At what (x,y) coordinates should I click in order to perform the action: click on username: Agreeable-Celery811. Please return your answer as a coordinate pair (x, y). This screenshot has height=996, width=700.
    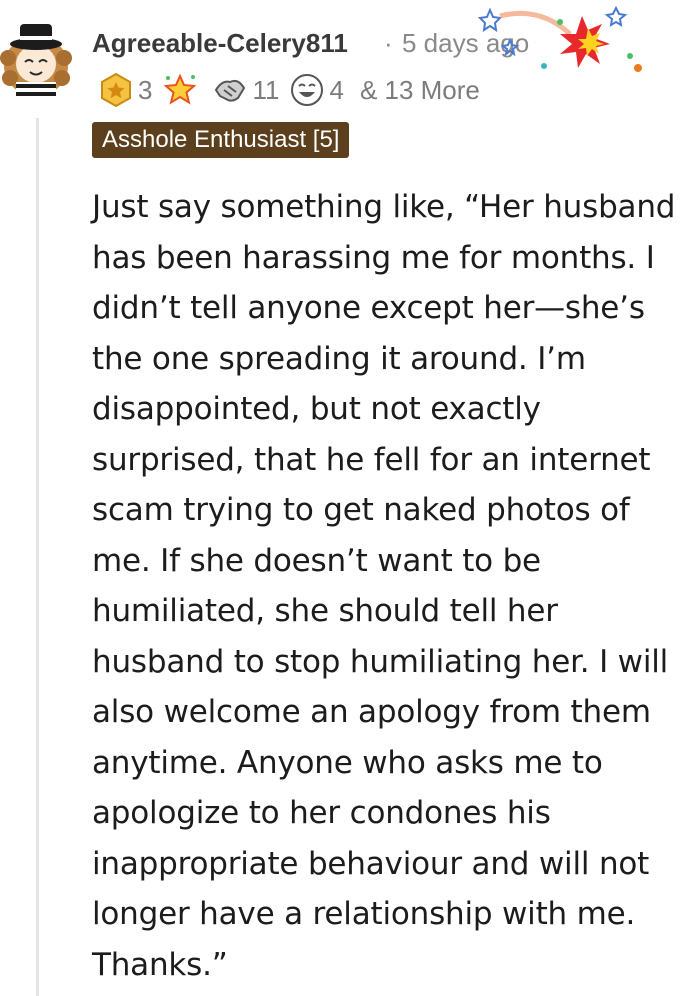
    Looking at the image, I should click on (220, 43).